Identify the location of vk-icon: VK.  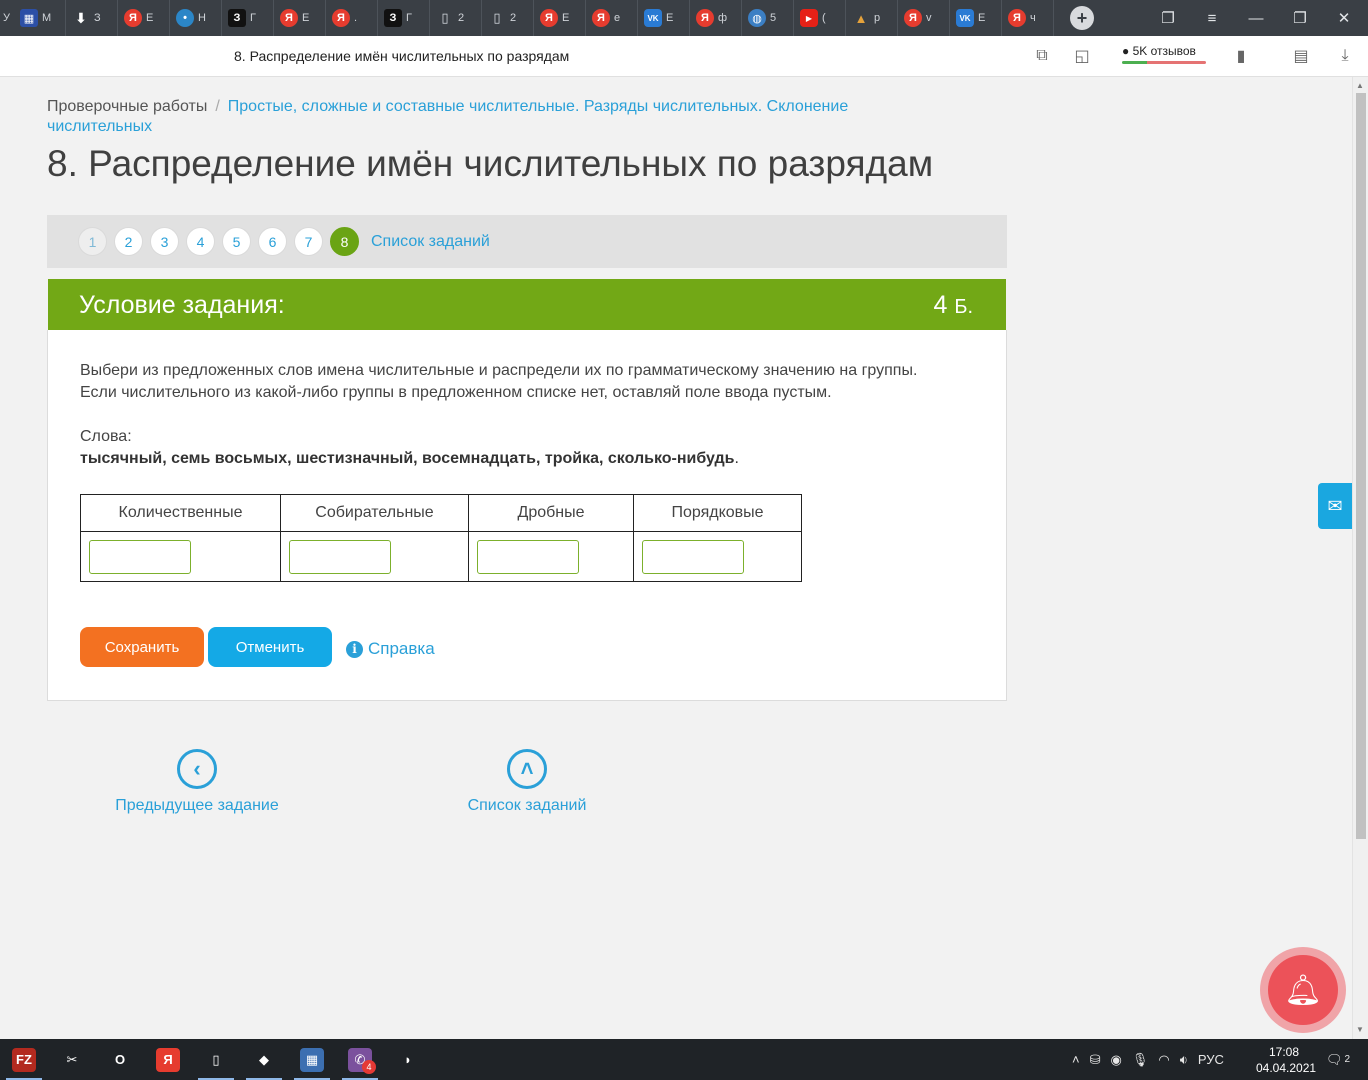
(653, 18).